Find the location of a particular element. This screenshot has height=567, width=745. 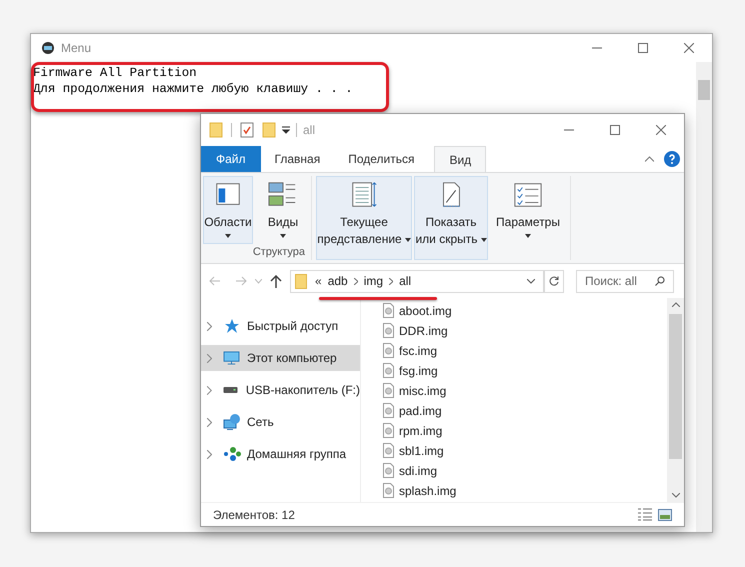

file-item: DDR.img is located at coordinates (525, 330).